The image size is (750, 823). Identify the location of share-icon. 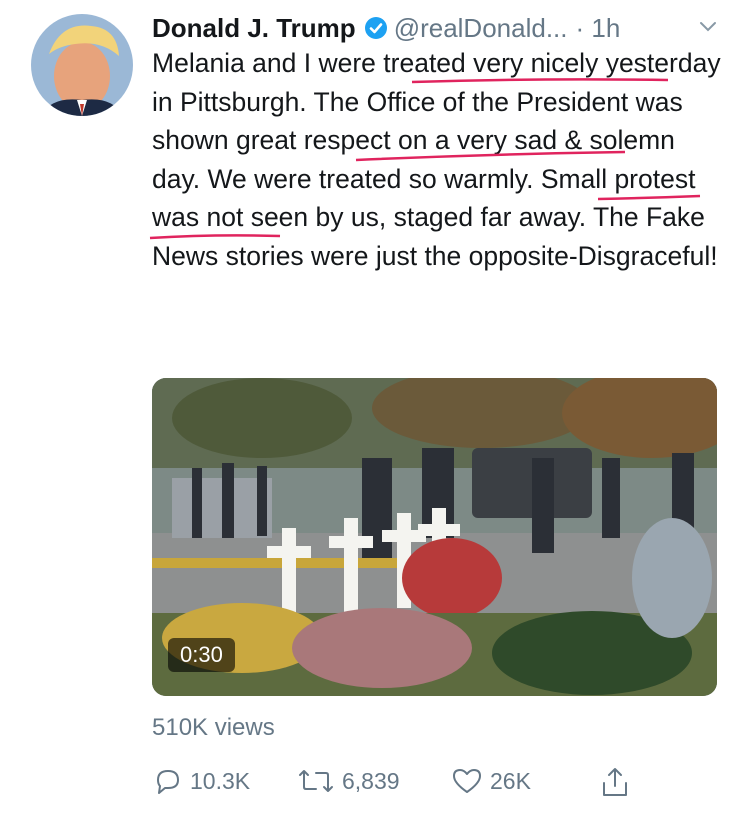
(615, 782).